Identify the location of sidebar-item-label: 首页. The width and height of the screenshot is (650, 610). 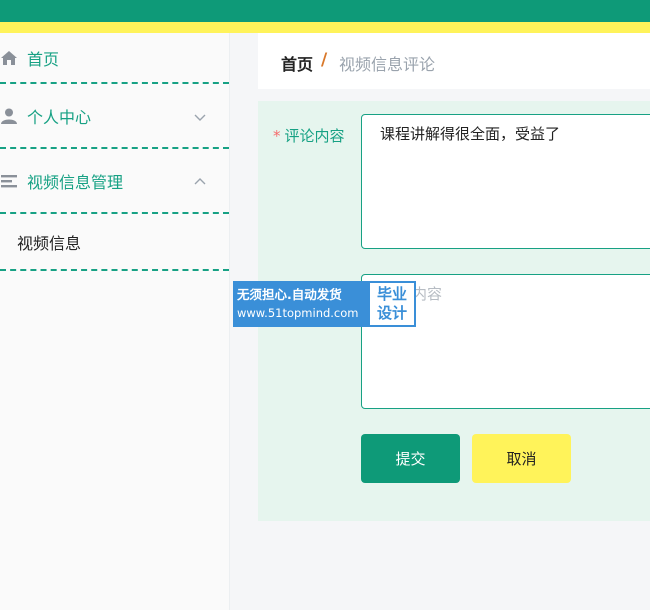
(43, 59).